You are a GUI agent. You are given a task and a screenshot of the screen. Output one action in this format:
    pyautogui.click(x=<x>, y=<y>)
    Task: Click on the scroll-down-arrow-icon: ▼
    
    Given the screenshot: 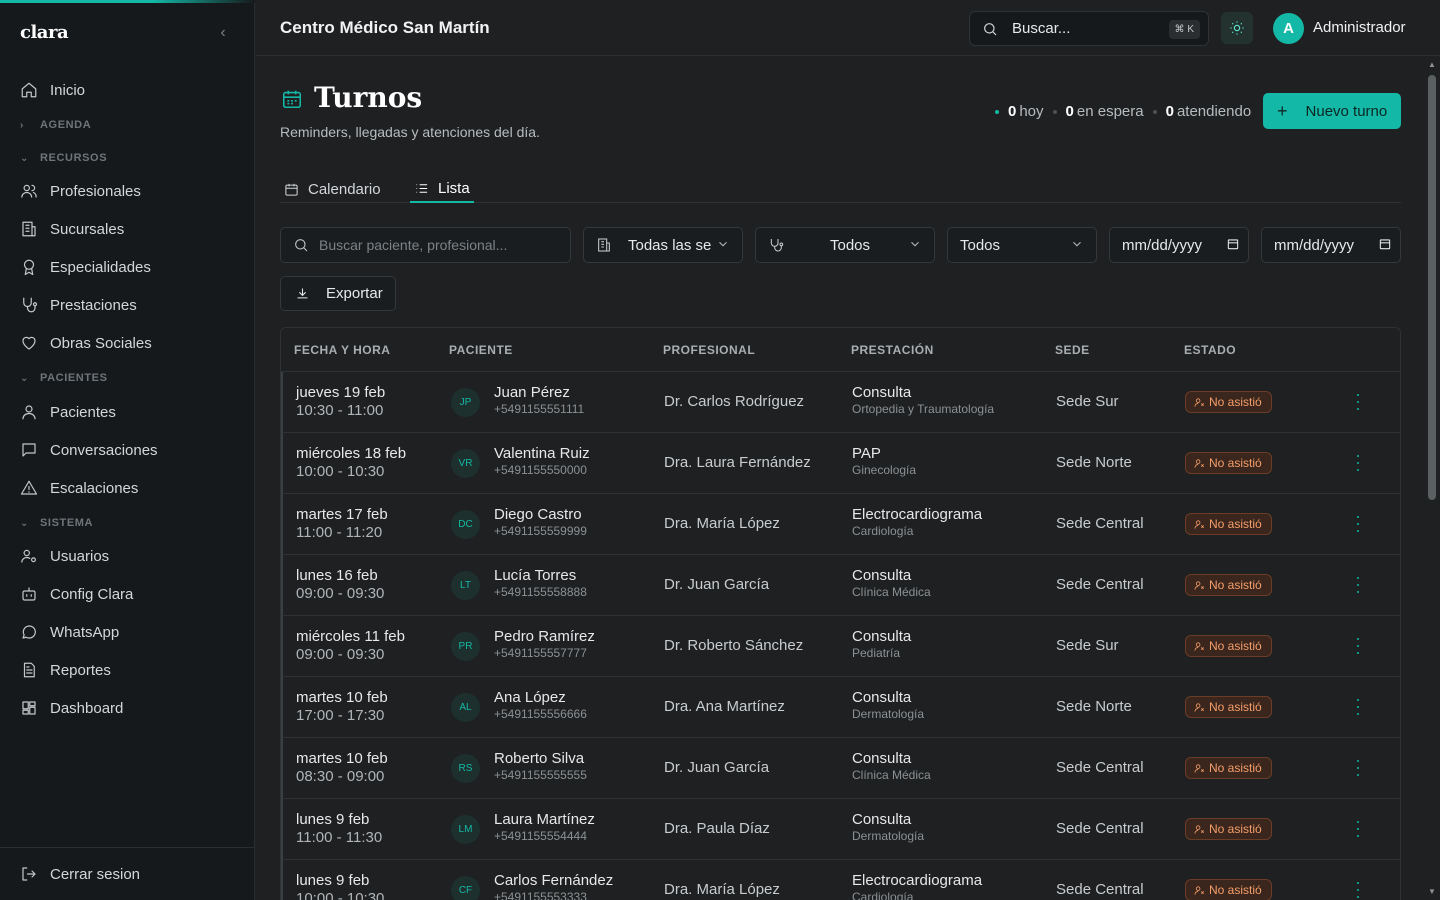 What is the action you would take?
    pyautogui.click(x=1432, y=892)
    